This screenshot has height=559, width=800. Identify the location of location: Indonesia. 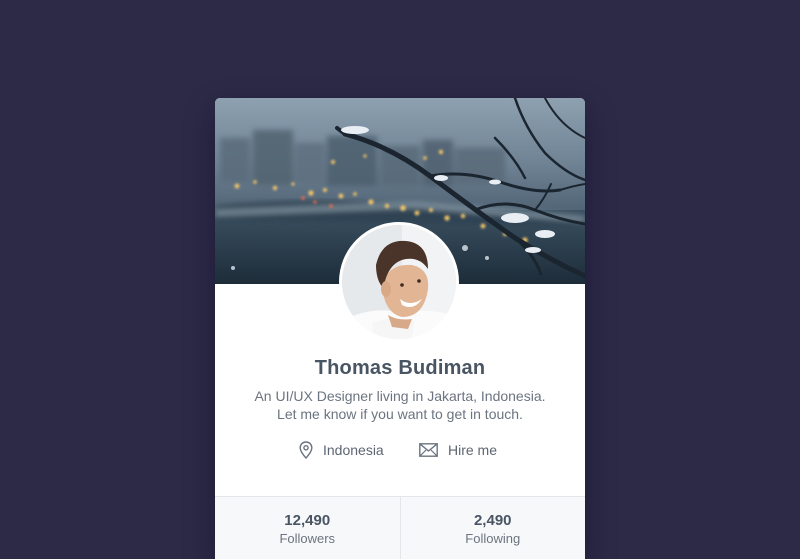
(341, 450).